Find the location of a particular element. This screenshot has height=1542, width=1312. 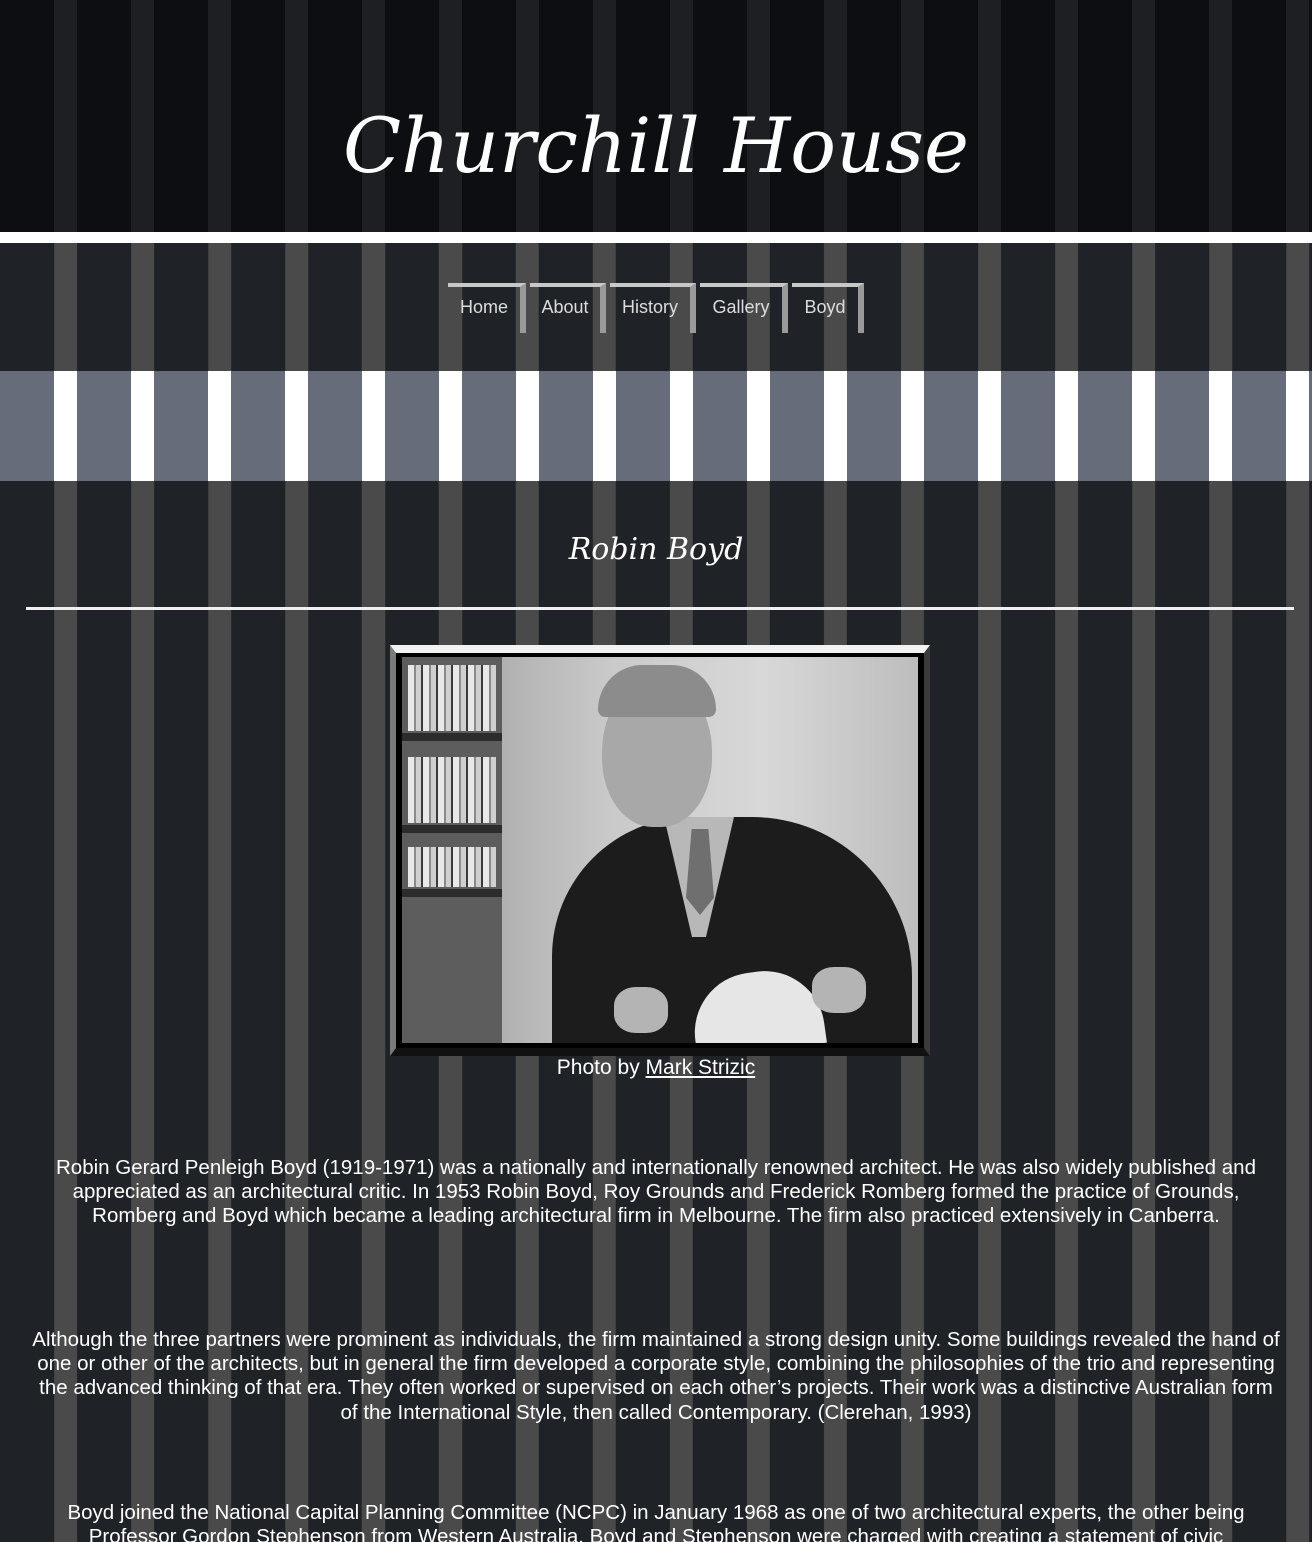

page-heading: Robin Boyd is located at coordinates (656, 549).